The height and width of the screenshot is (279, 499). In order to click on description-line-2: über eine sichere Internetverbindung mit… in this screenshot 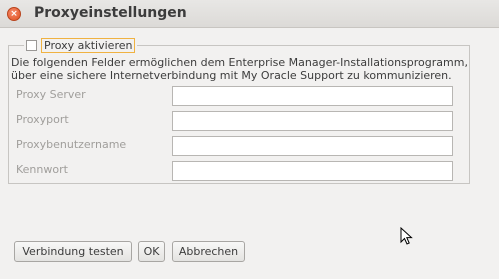, I will do `click(231, 75)`.